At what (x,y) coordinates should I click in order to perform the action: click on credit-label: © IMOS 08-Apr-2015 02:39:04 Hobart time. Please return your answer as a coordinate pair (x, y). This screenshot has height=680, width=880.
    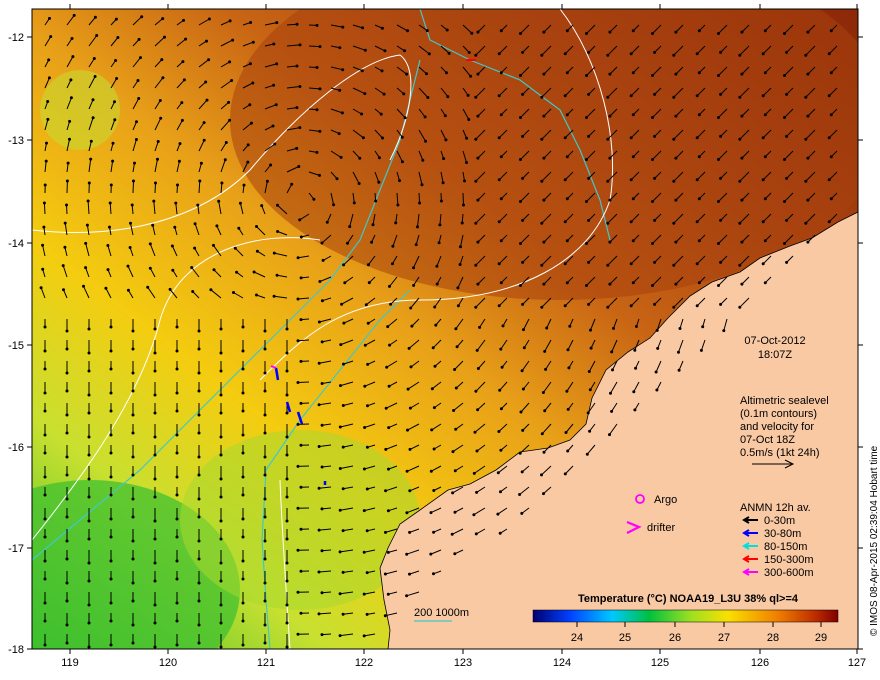
    Looking at the image, I should click on (874, 540).